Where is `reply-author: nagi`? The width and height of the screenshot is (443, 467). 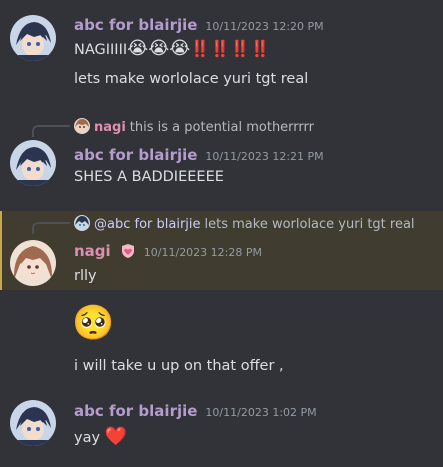
reply-author: nagi is located at coordinates (110, 127).